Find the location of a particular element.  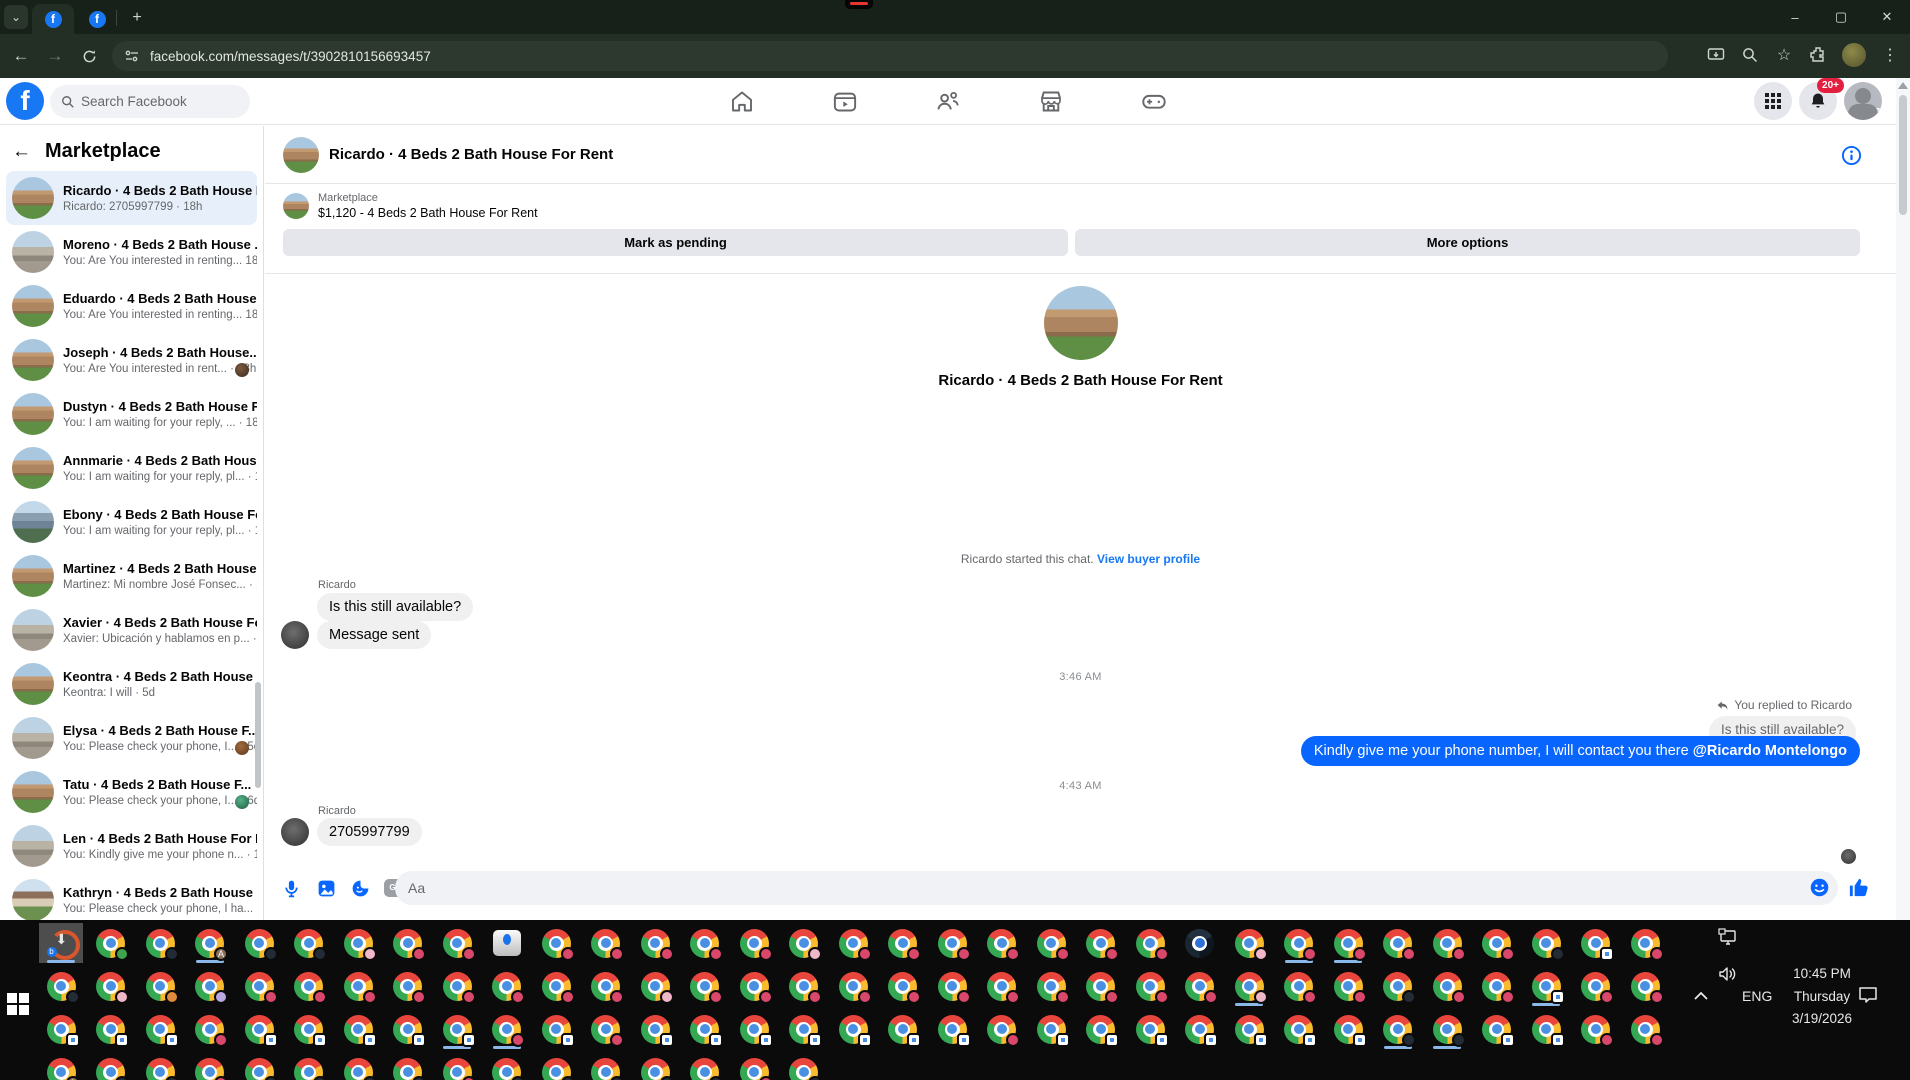

tray-expand-chevron-icon is located at coordinates (1701, 996).